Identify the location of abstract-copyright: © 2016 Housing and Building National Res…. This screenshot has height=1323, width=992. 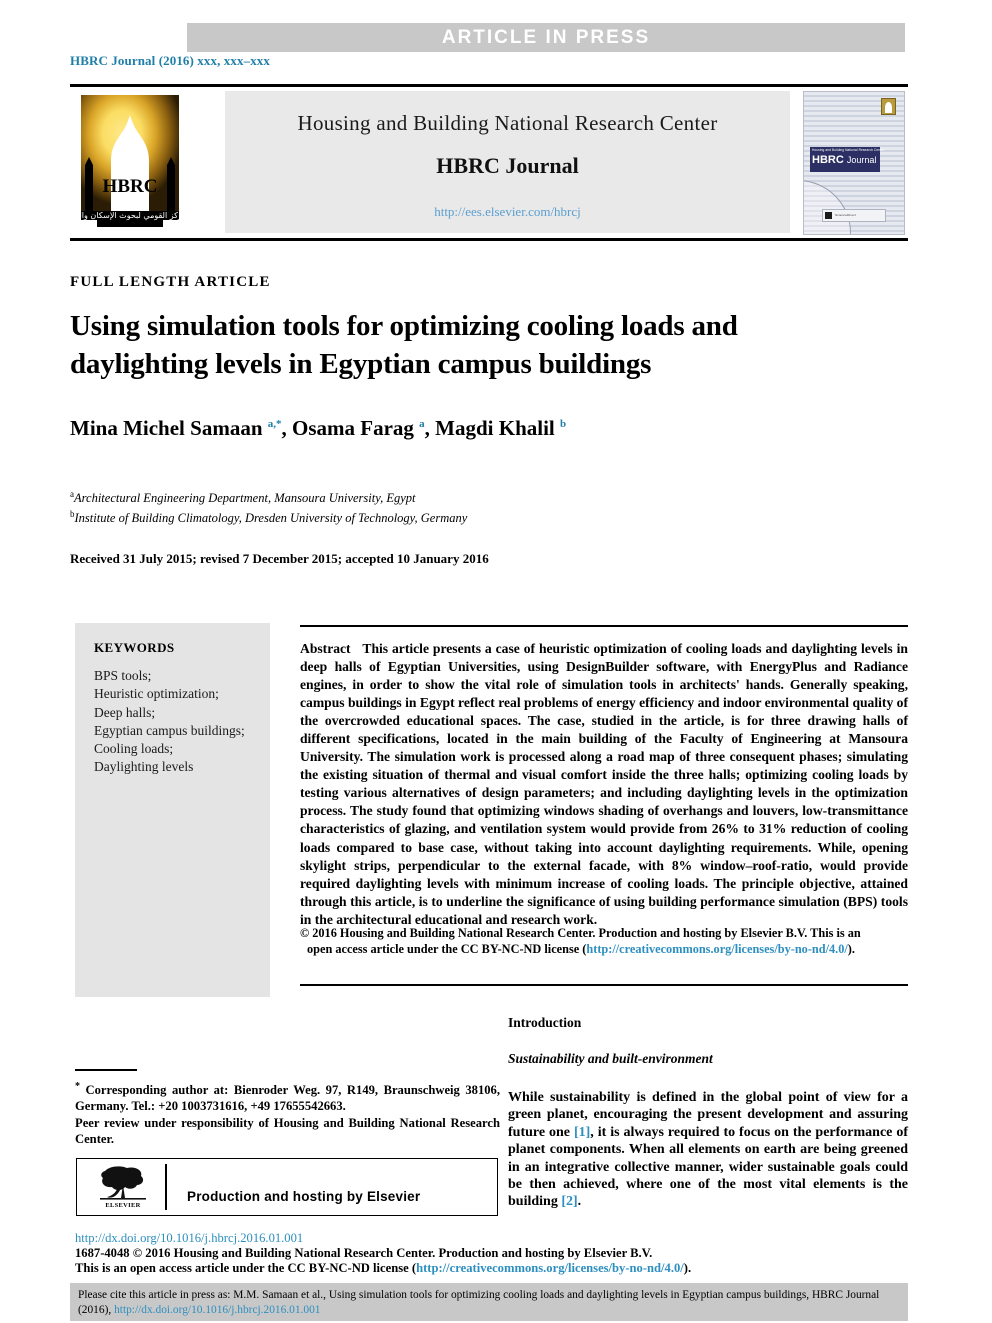
(604, 941).